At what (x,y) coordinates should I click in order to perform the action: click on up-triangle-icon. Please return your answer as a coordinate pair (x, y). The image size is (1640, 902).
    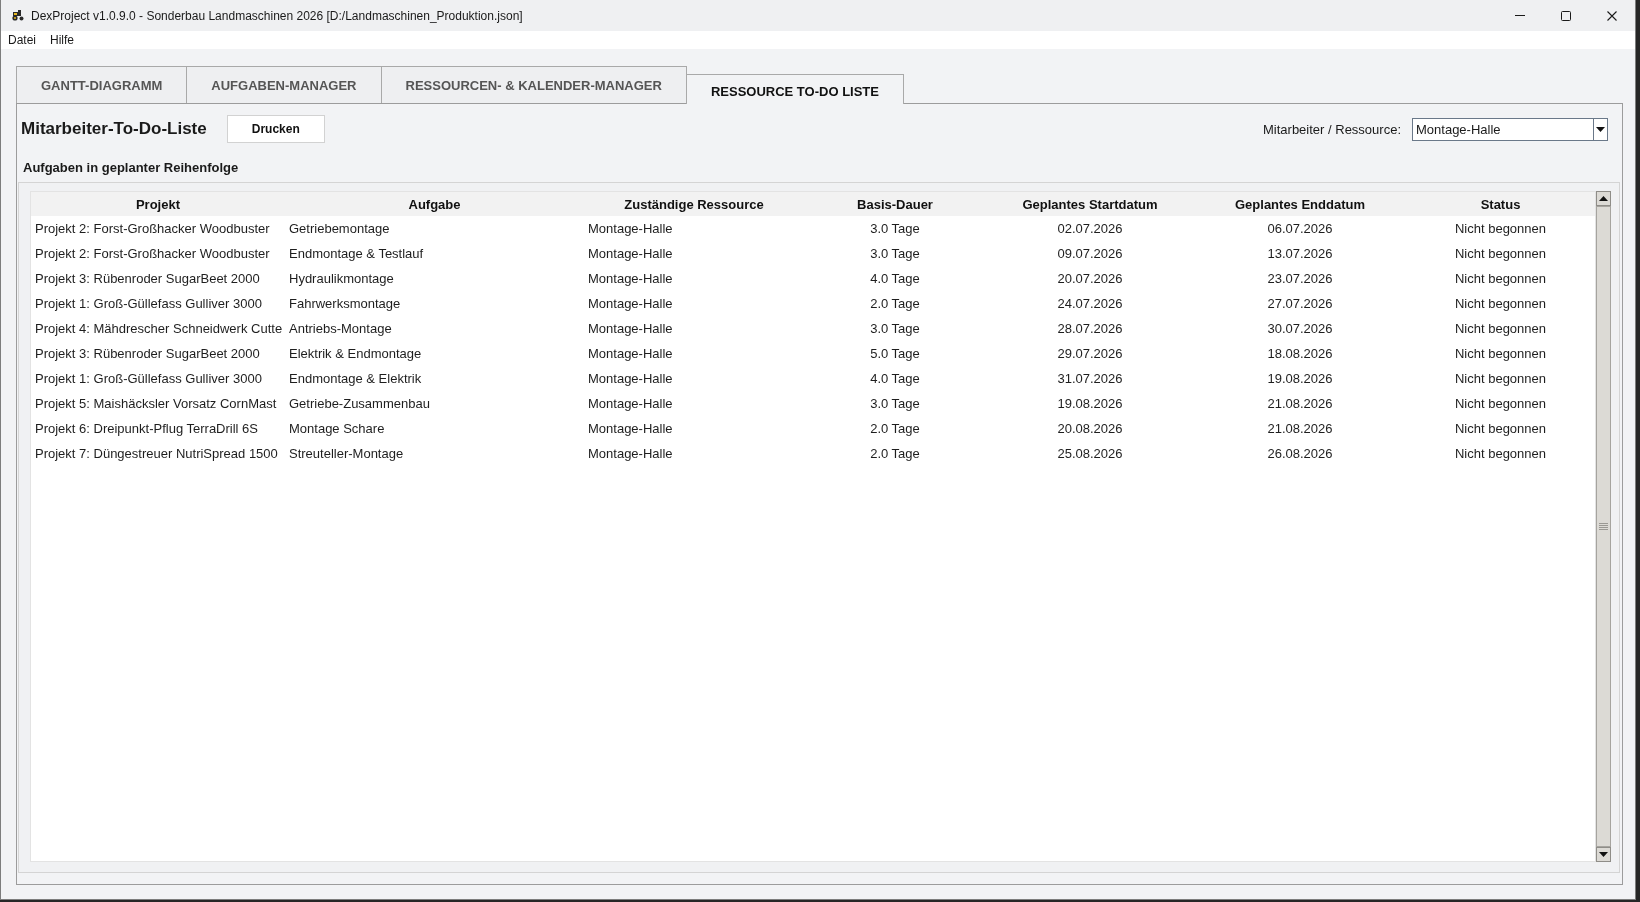
    Looking at the image, I should click on (1603, 198).